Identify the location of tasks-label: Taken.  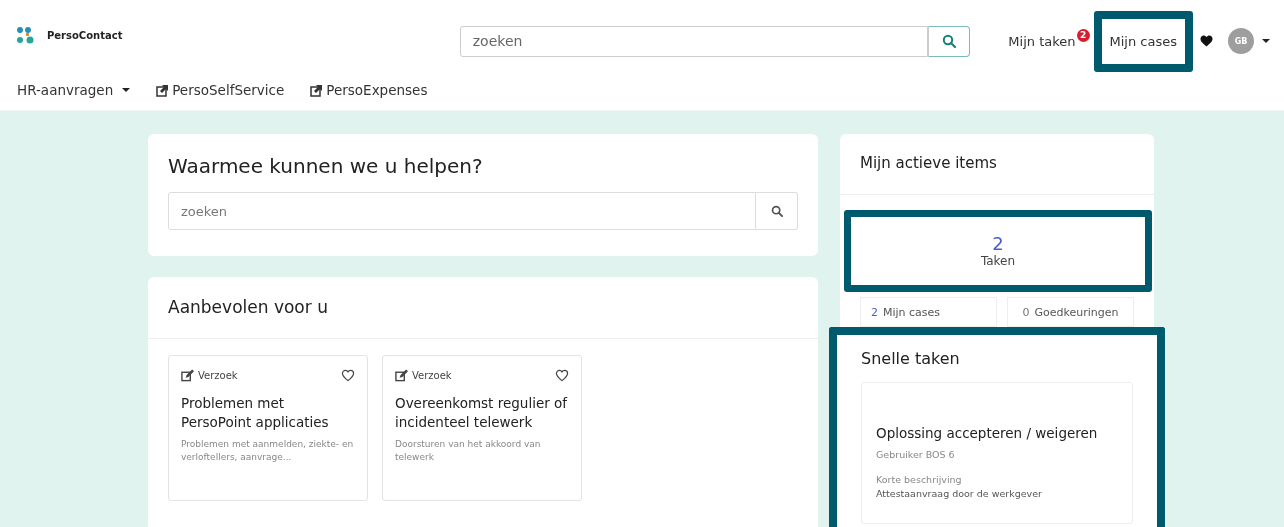
(998, 261).